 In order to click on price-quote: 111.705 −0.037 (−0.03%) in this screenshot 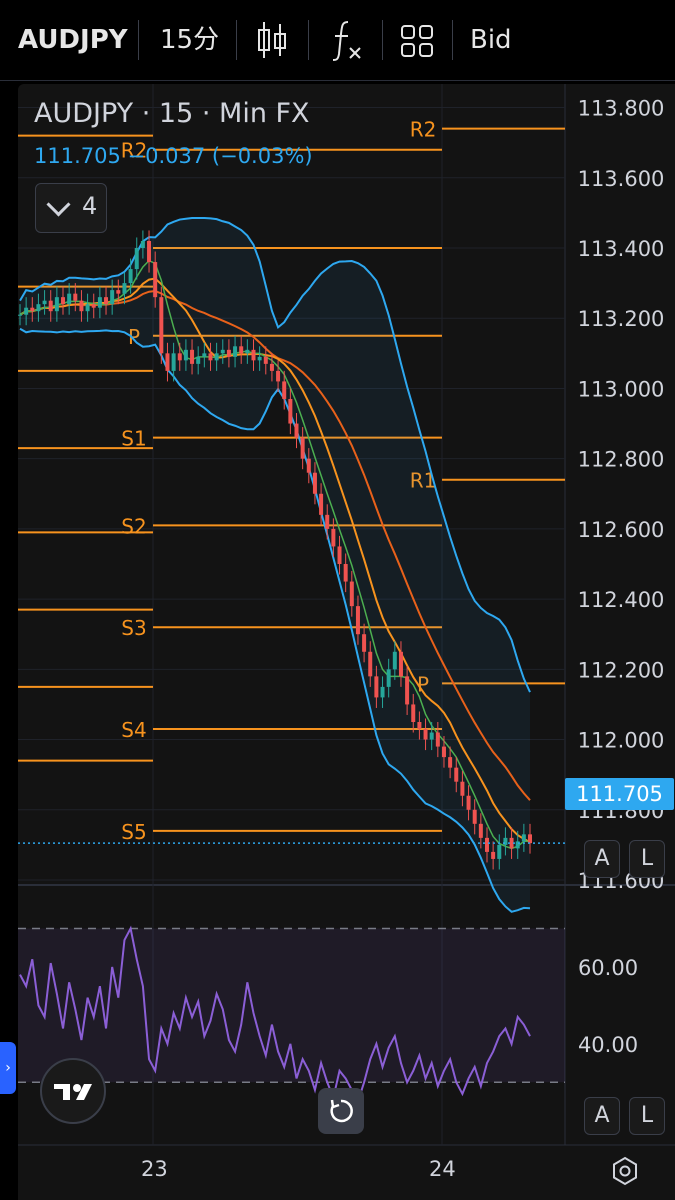, I will do `click(173, 156)`.